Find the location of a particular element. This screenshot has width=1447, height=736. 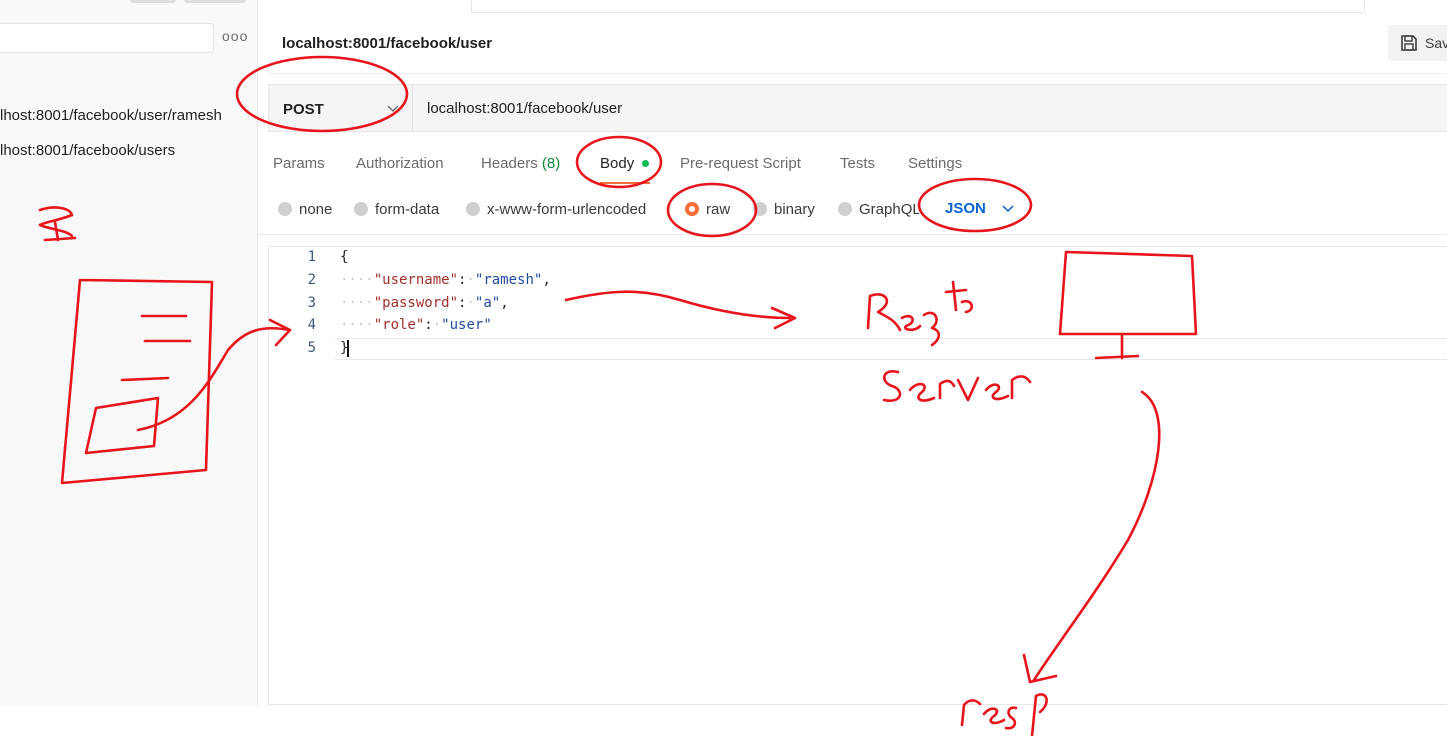

radio-form-data-label: form-data is located at coordinates (407, 209).